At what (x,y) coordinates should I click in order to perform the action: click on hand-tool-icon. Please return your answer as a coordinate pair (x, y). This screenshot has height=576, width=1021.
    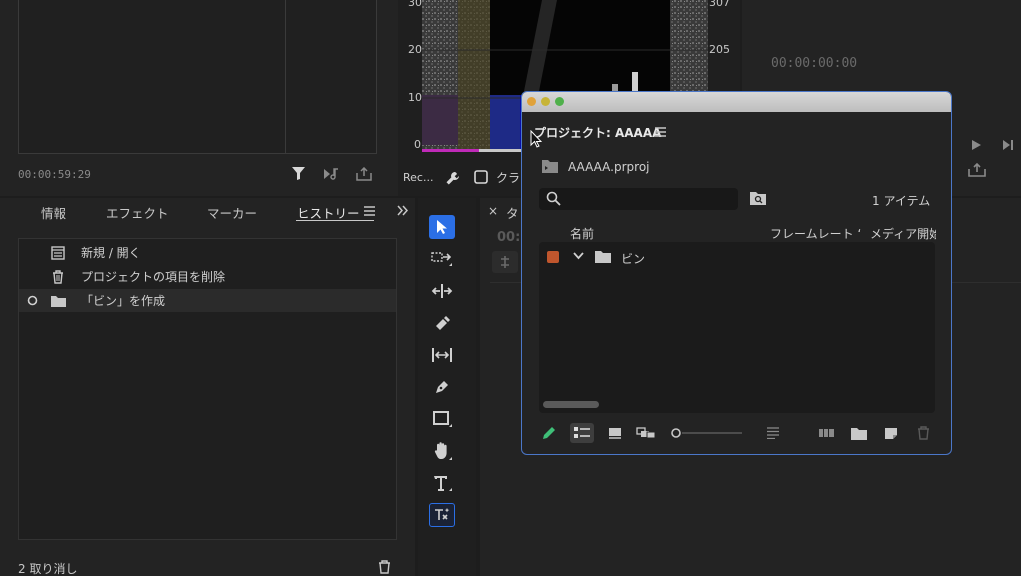
    Looking at the image, I should click on (442, 451).